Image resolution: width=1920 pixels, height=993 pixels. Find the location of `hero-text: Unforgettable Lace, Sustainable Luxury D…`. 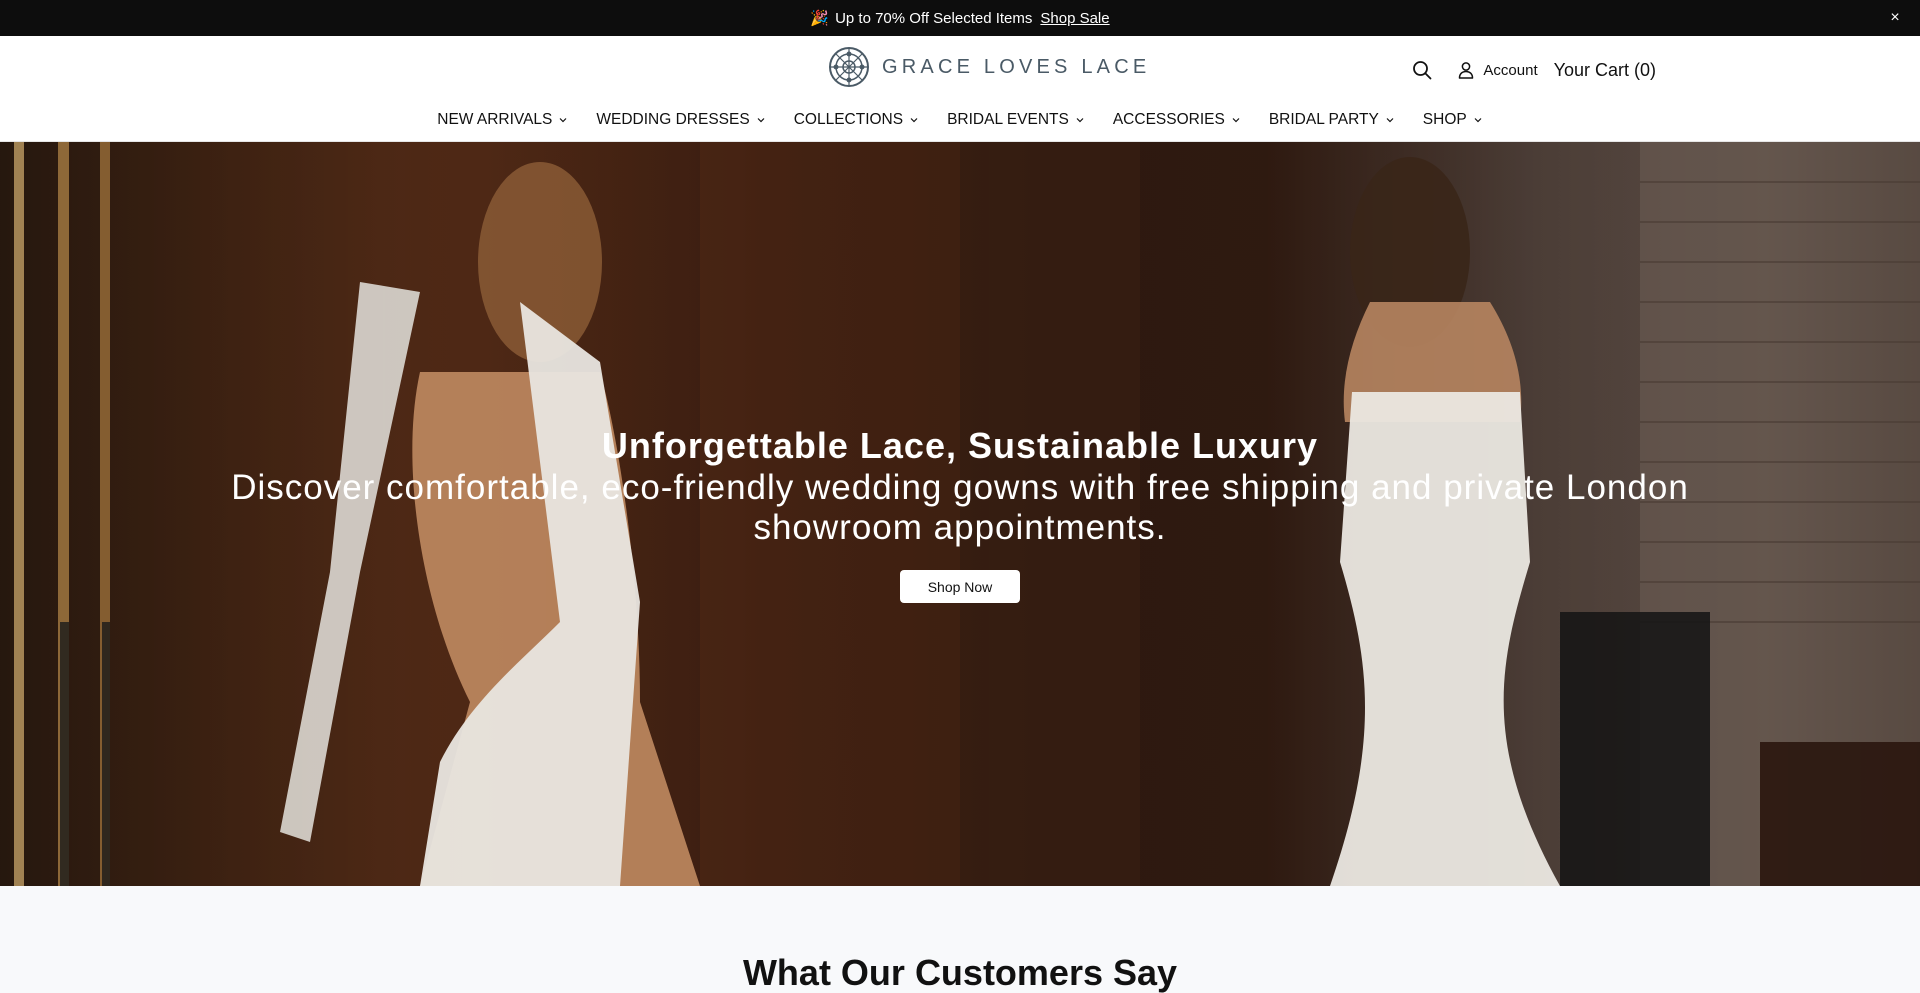

hero-text: Unforgettable Lace, Sustainable Luxury D… is located at coordinates (960, 486).